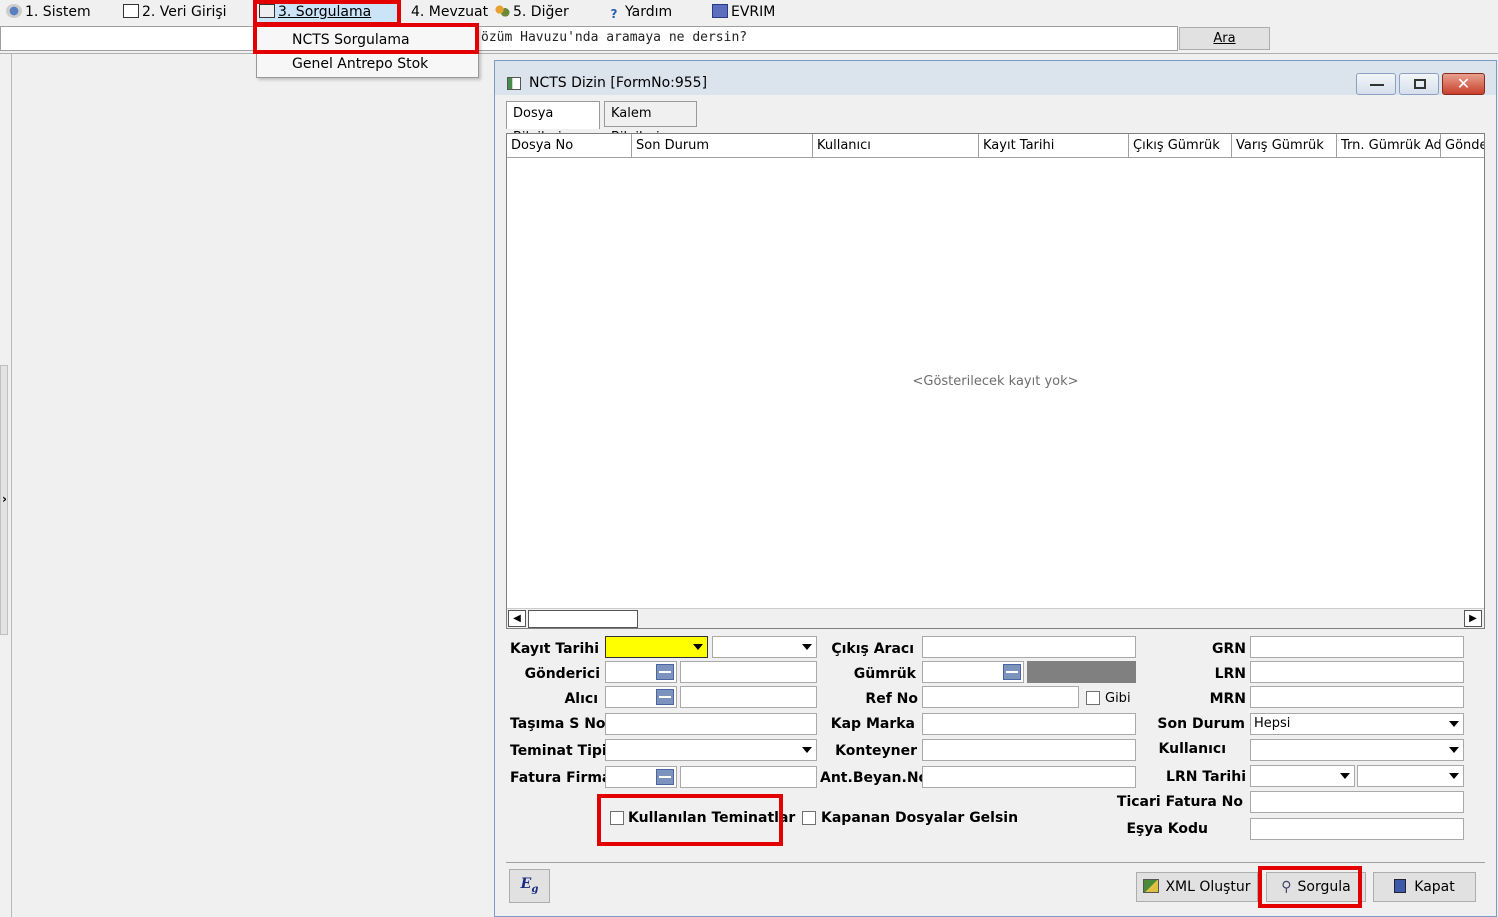 This screenshot has height=917, width=1498. Describe the element at coordinates (583, 619) in the screenshot. I see `scroll-thumb` at that location.